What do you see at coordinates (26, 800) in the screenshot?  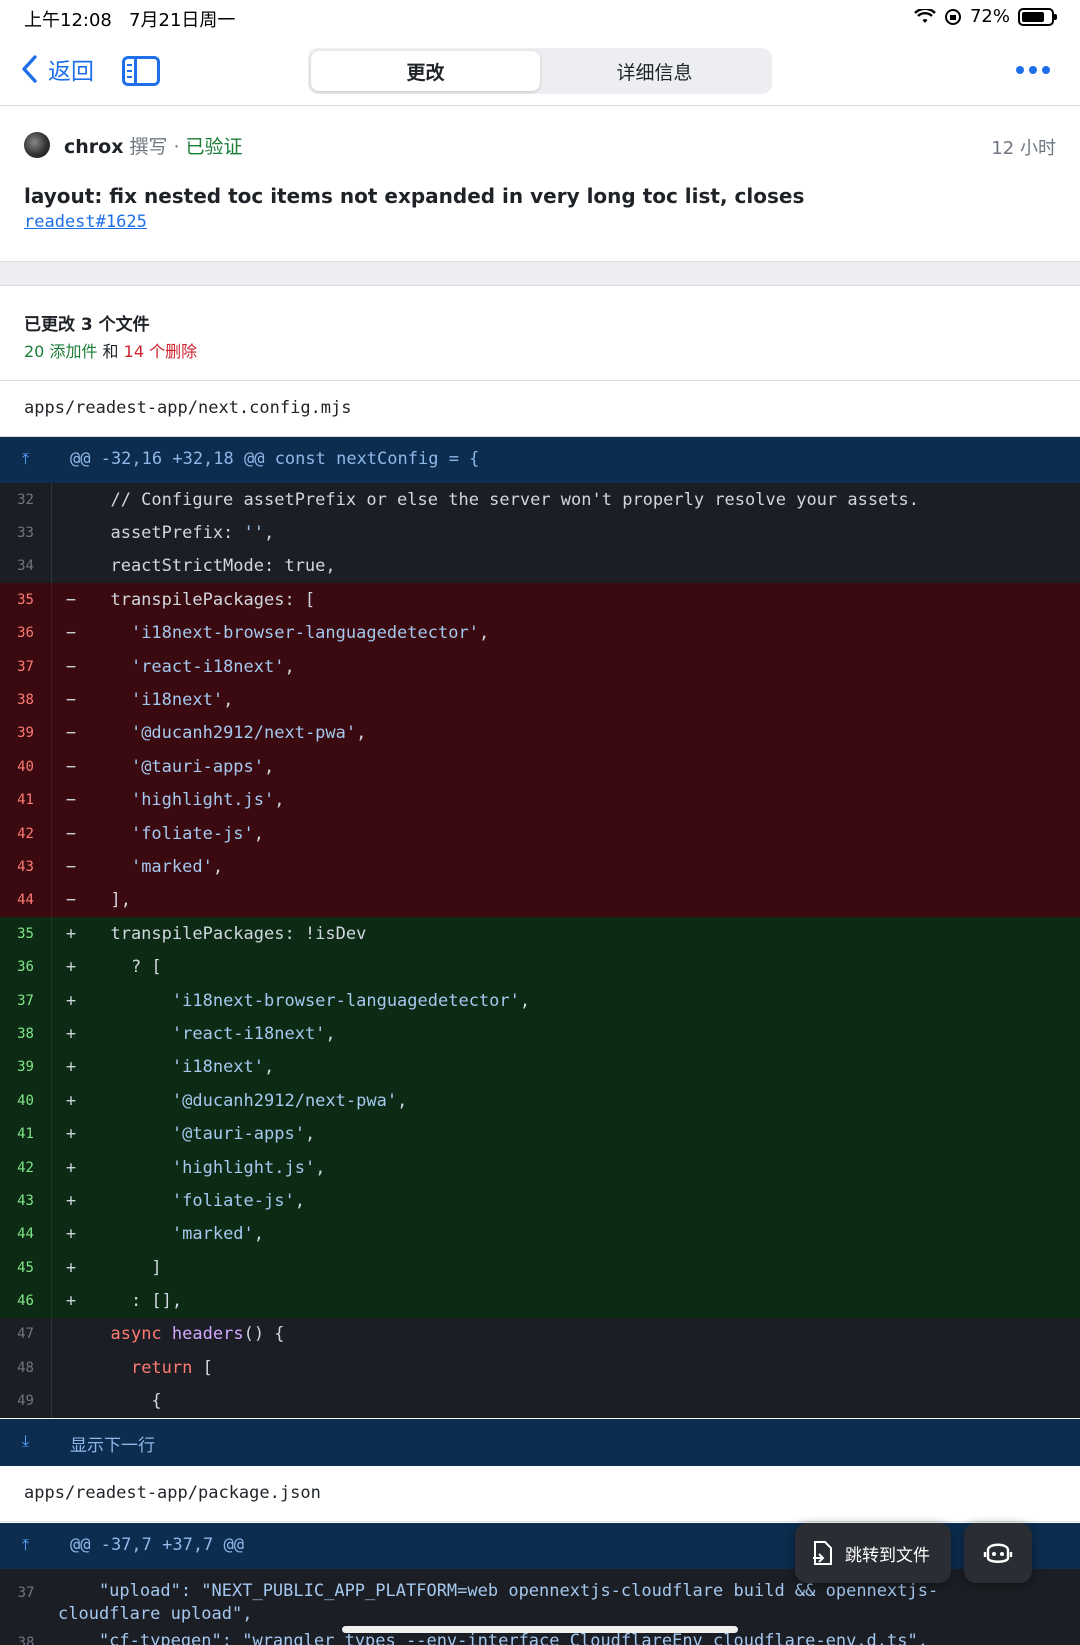 I see `line-number: 41` at bounding box center [26, 800].